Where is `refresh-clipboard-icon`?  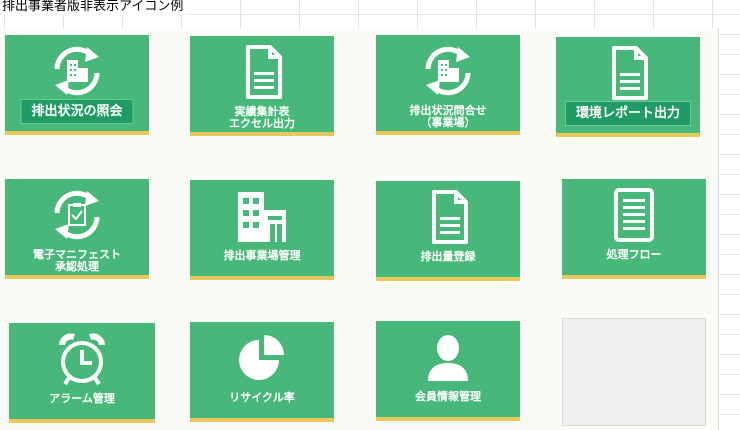
refresh-clipboard-icon is located at coordinates (77, 215).